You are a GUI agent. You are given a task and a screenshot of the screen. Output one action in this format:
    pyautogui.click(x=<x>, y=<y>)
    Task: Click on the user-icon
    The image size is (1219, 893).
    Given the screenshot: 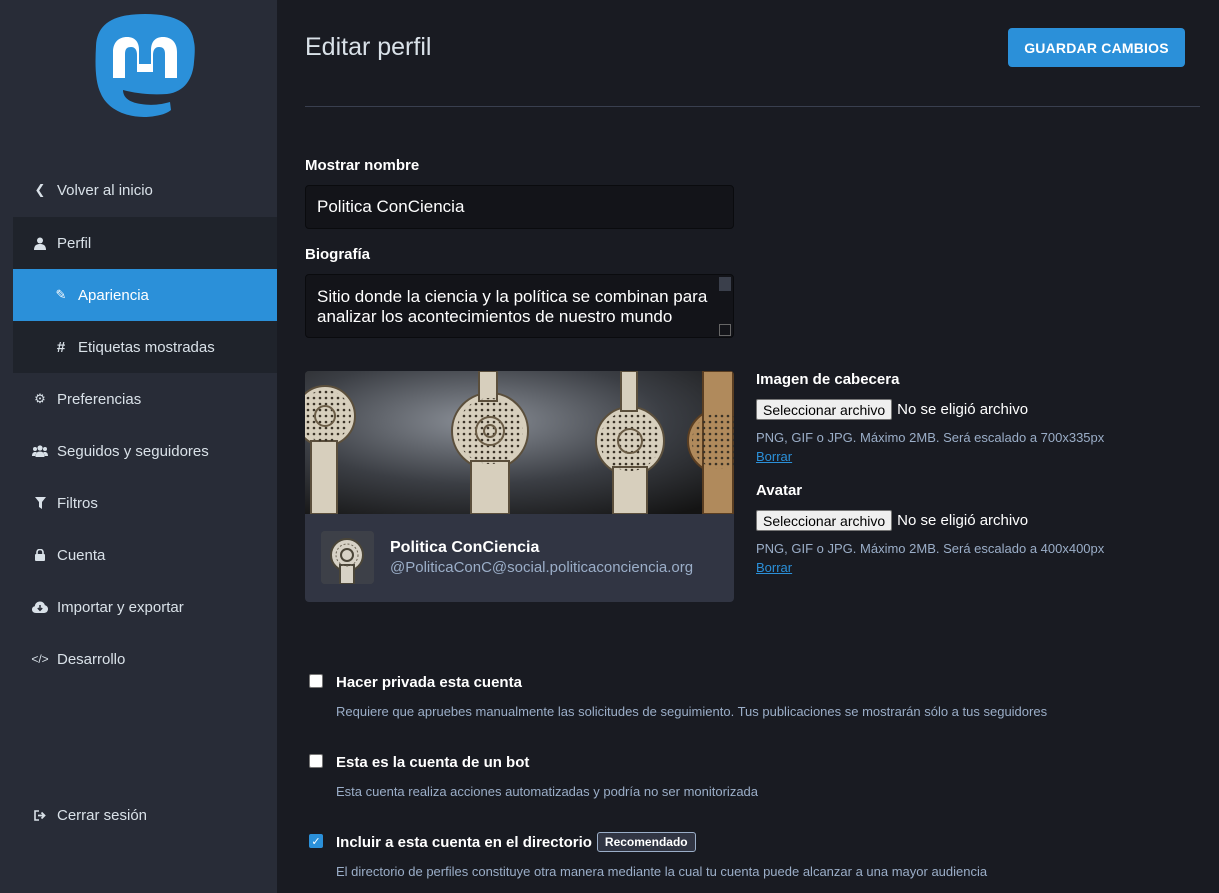 What is the action you would take?
    pyautogui.click(x=40, y=243)
    